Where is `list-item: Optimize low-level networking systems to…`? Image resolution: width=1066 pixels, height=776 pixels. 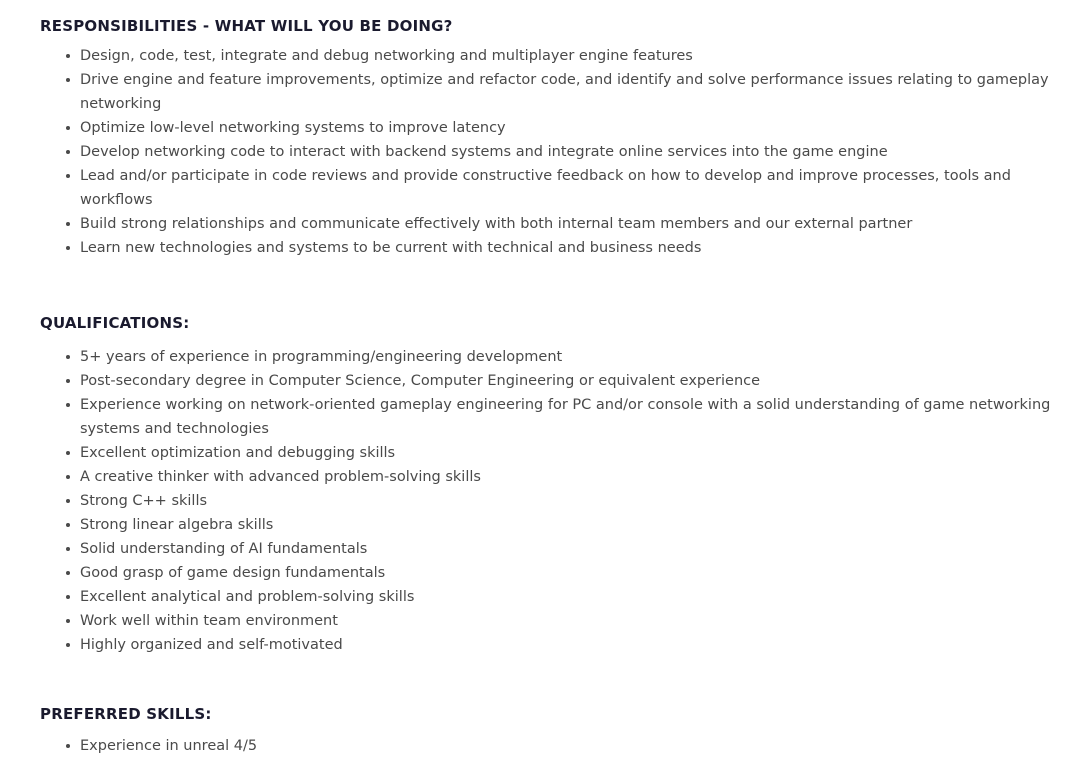
list-item: Optimize low-level networking systems to… is located at coordinates (533, 128).